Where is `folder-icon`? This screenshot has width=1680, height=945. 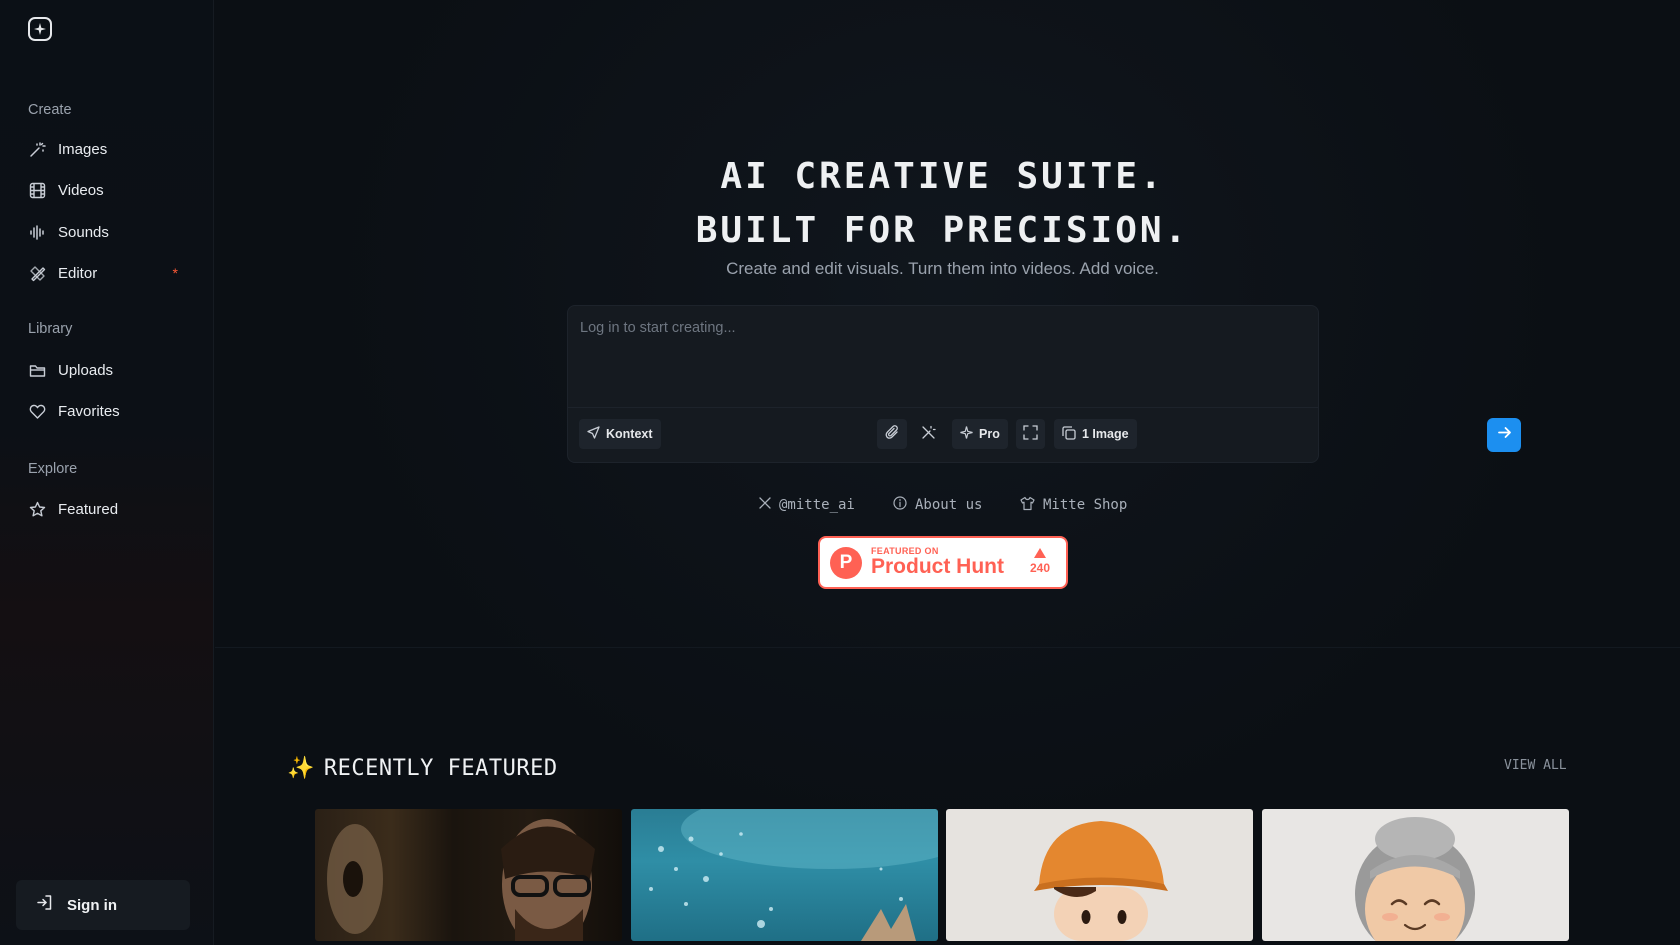 folder-icon is located at coordinates (37, 370).